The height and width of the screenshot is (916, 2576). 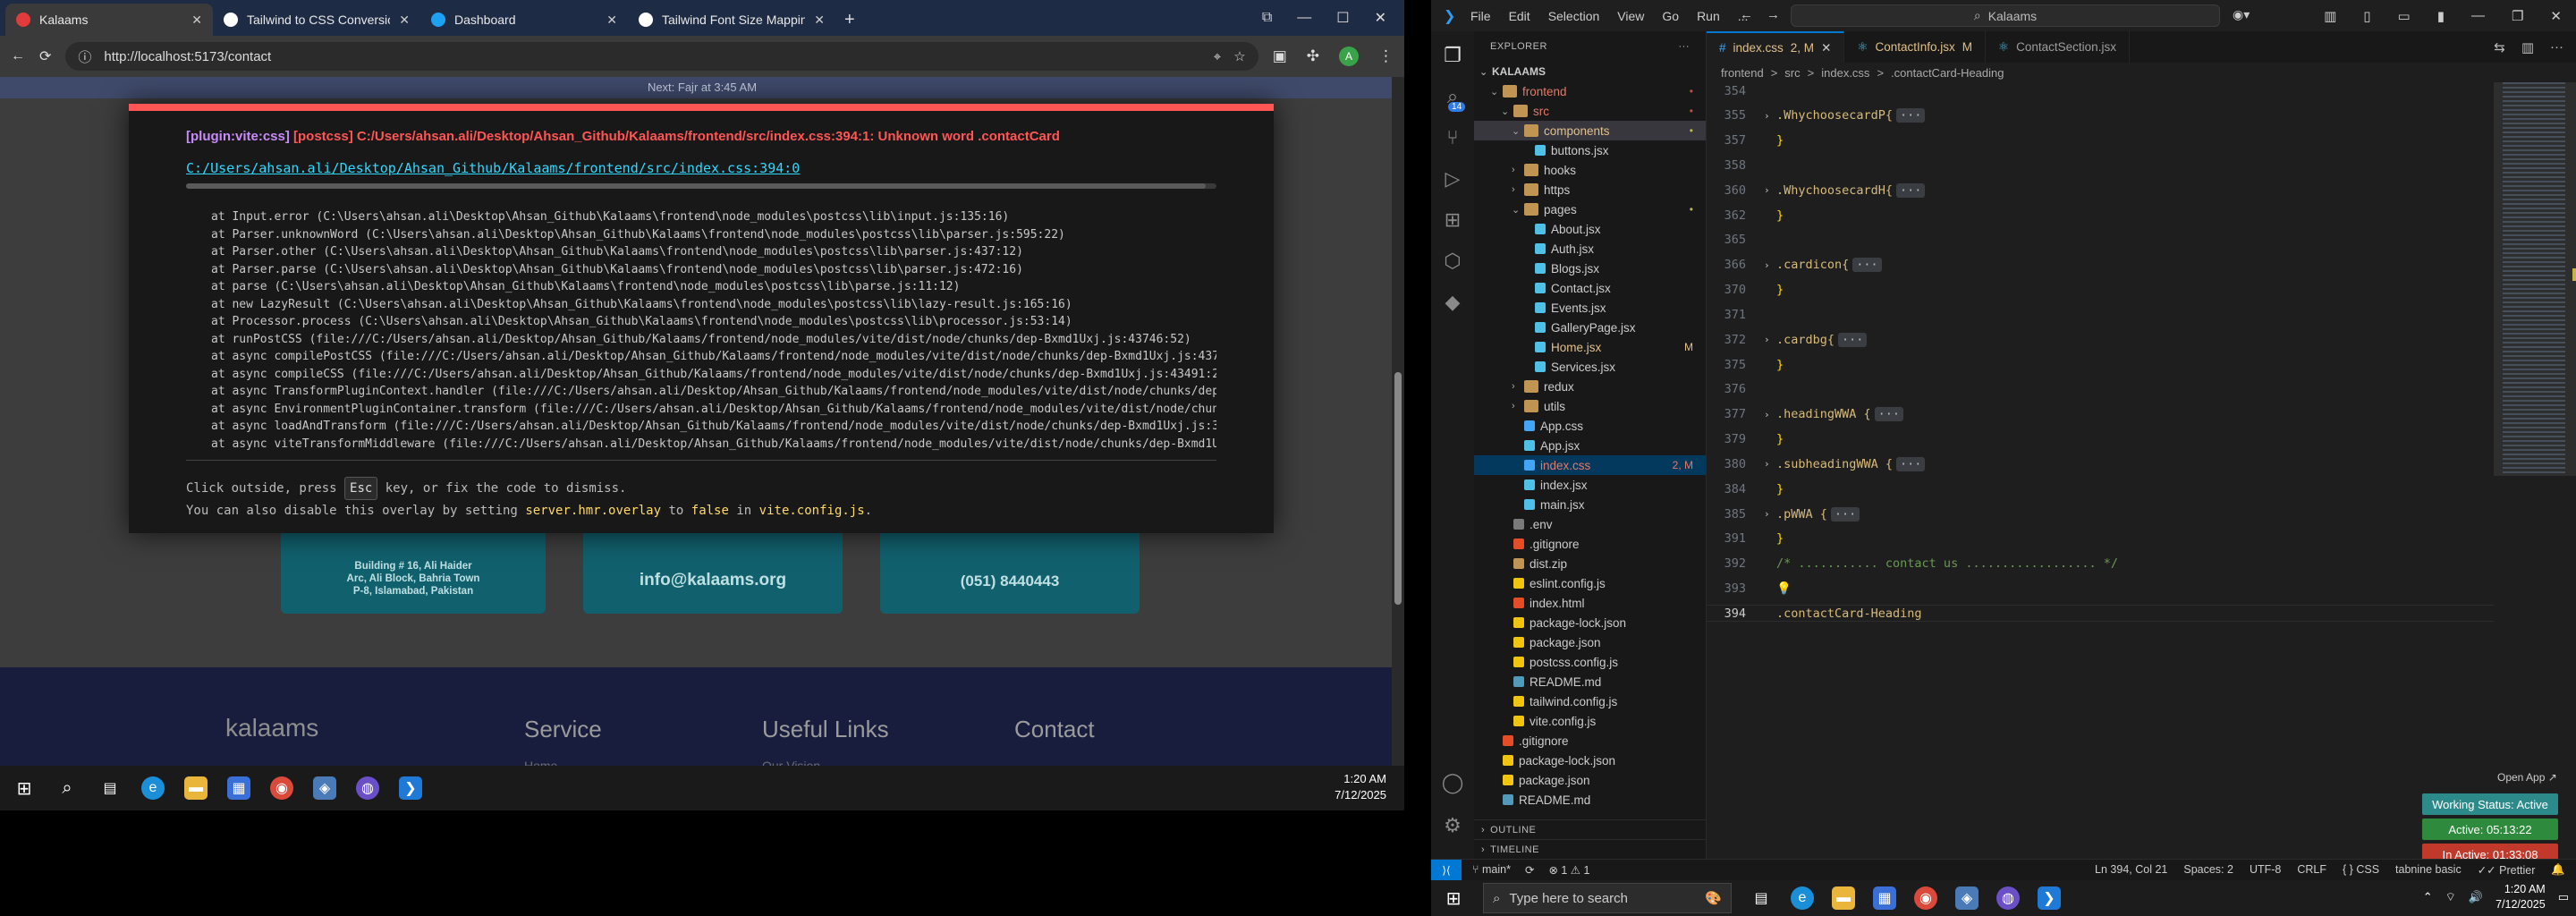 What do you see at coordinates (2100, 389) in the screenshot?
I see `code-line: 376` at bounding box center [2100, 389].